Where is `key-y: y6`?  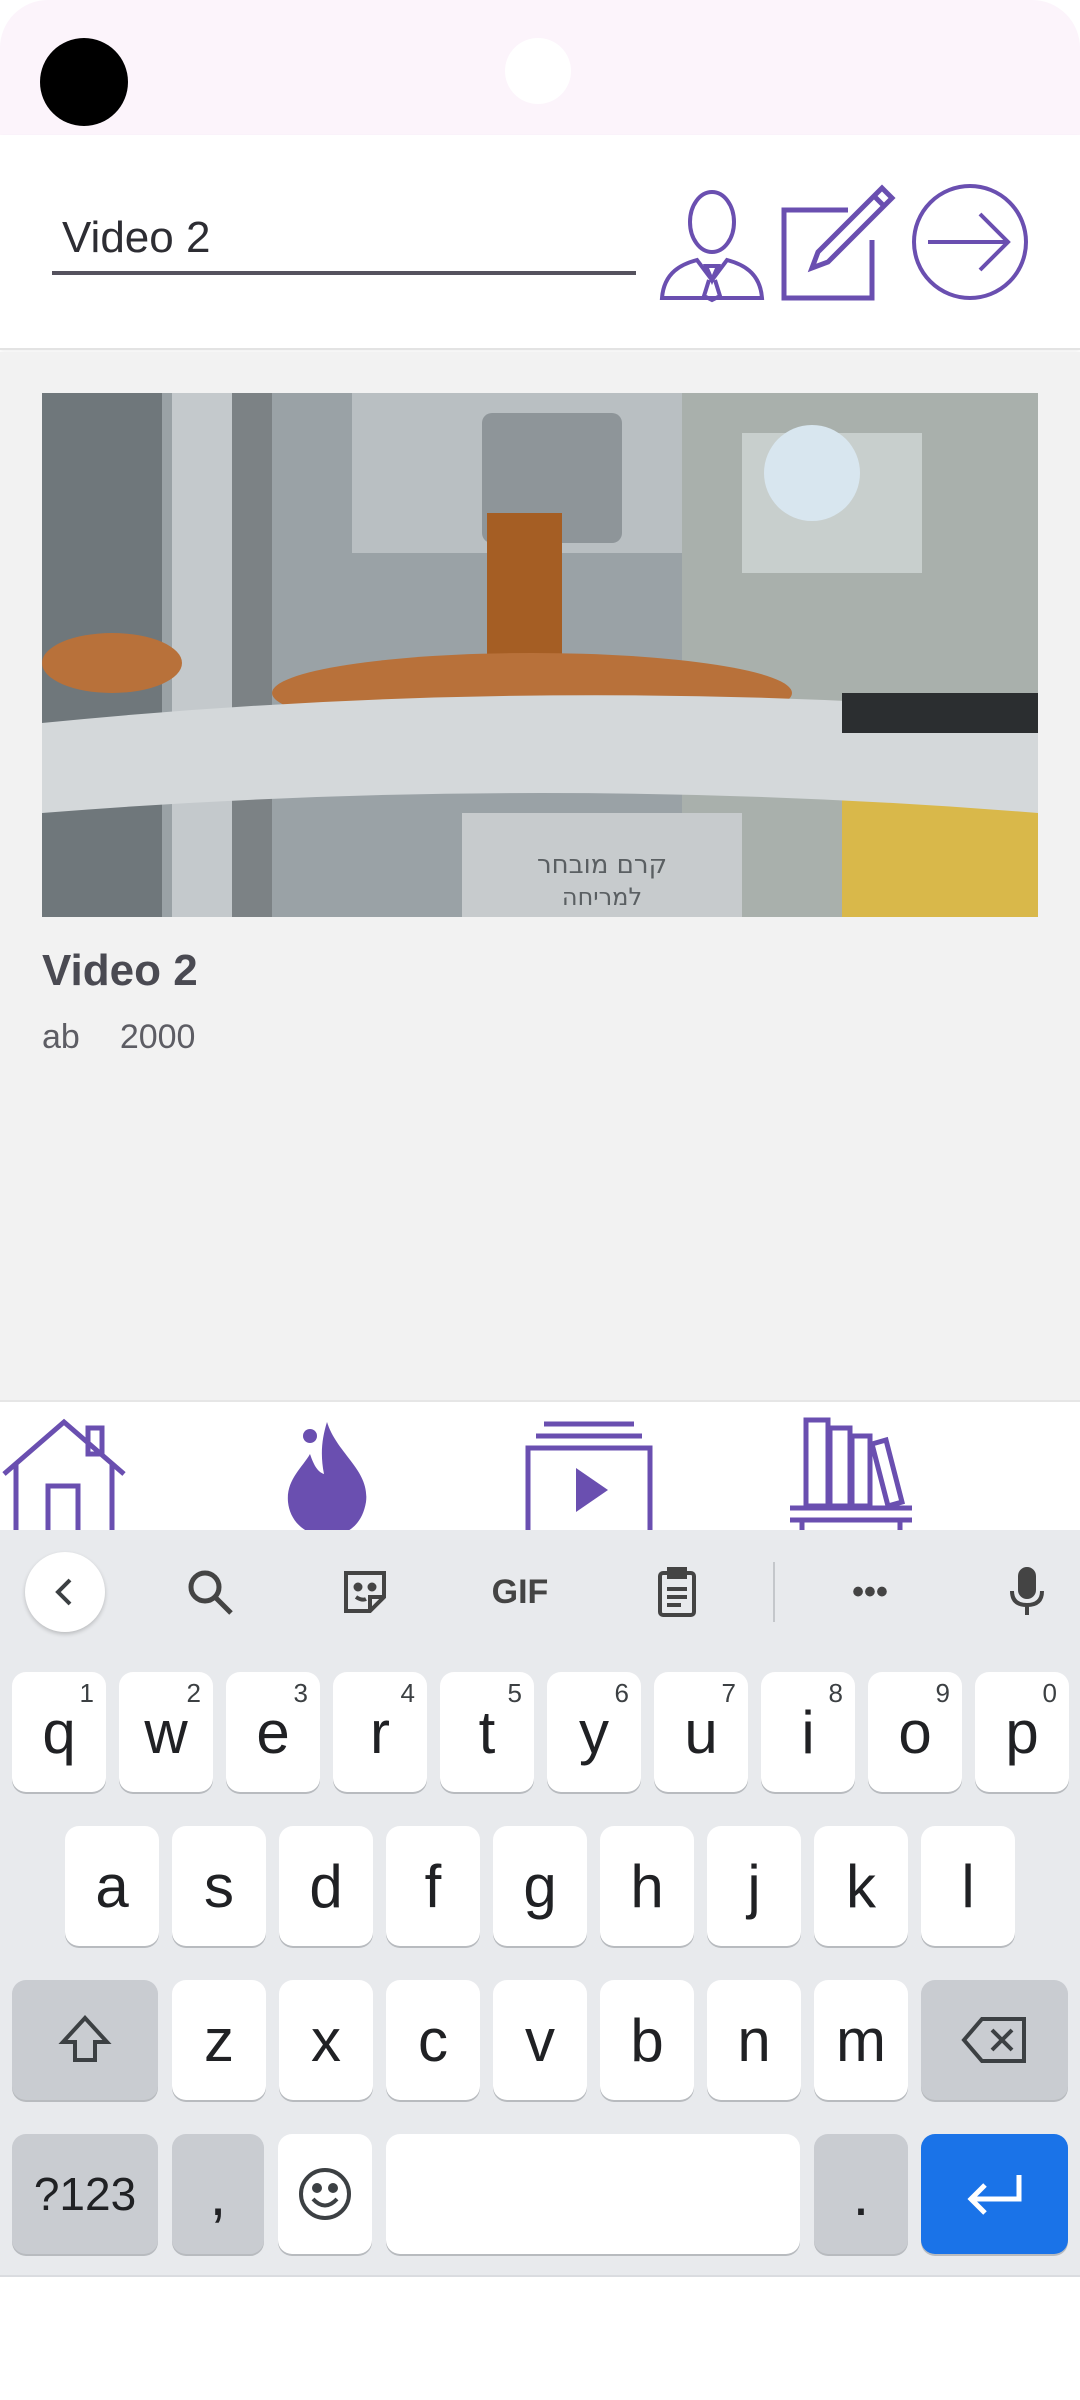 key-y: y6 is located at coordinates (594, 1732).